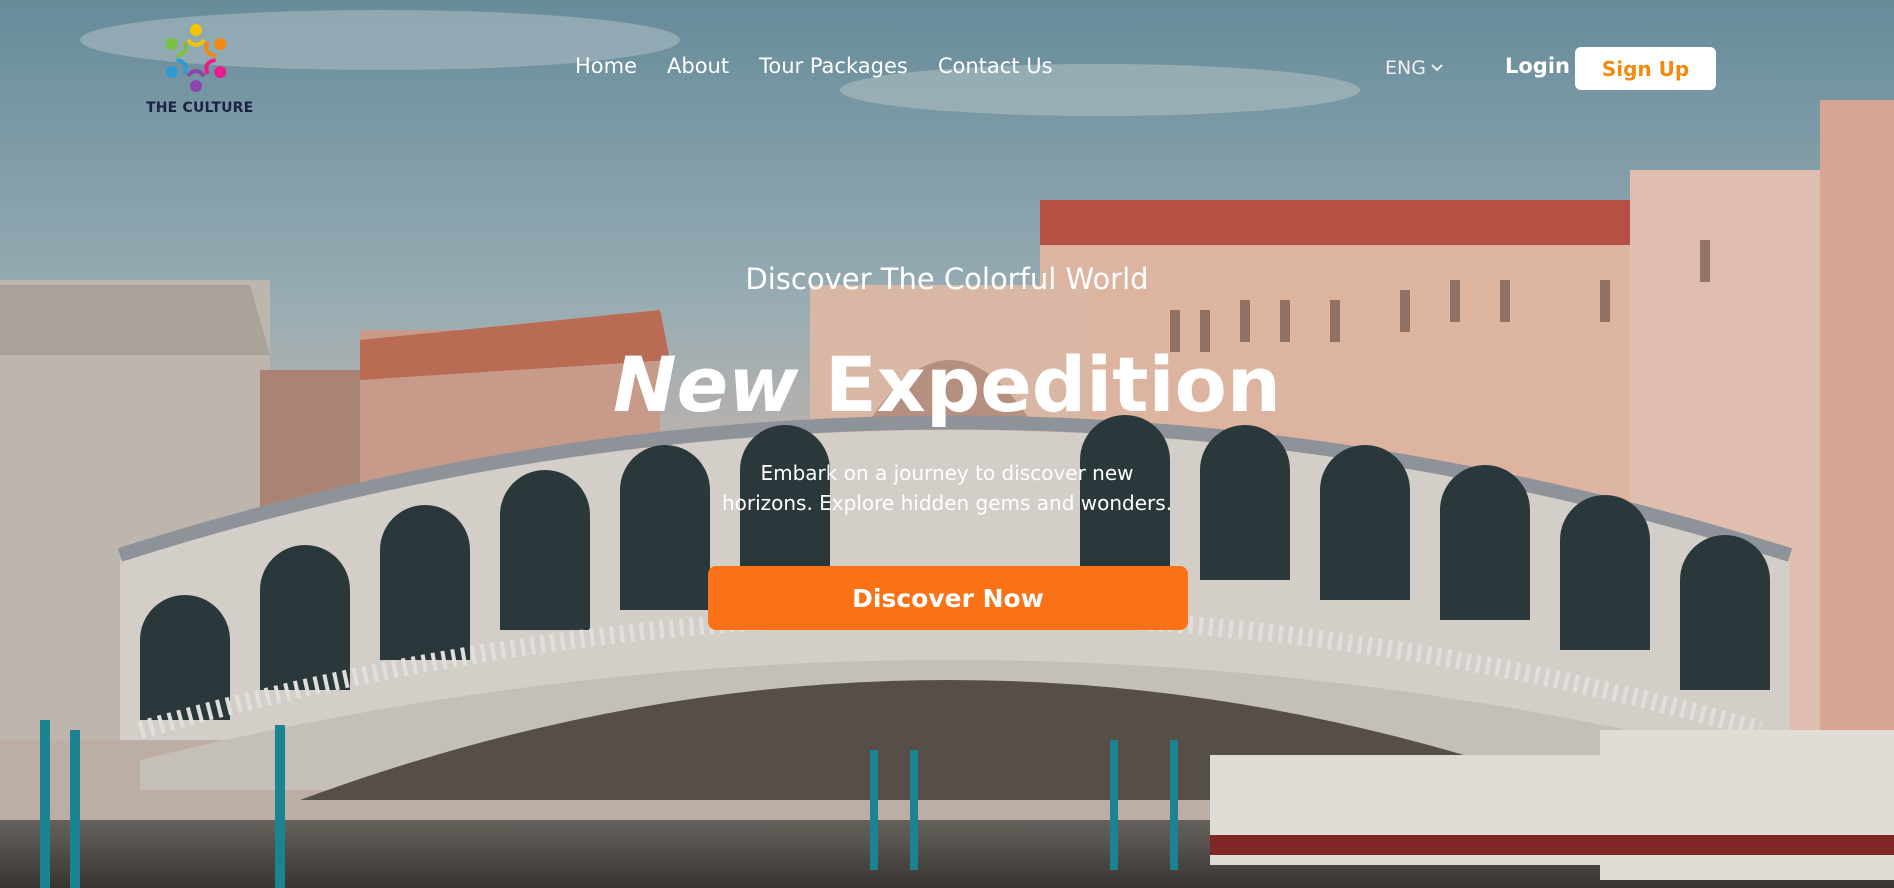 The width and height of the screenshot is (1894, 888). Describe the element at coordinates (196, 58) in the screenshot. I see `people-circle-logo-icon` at that location.